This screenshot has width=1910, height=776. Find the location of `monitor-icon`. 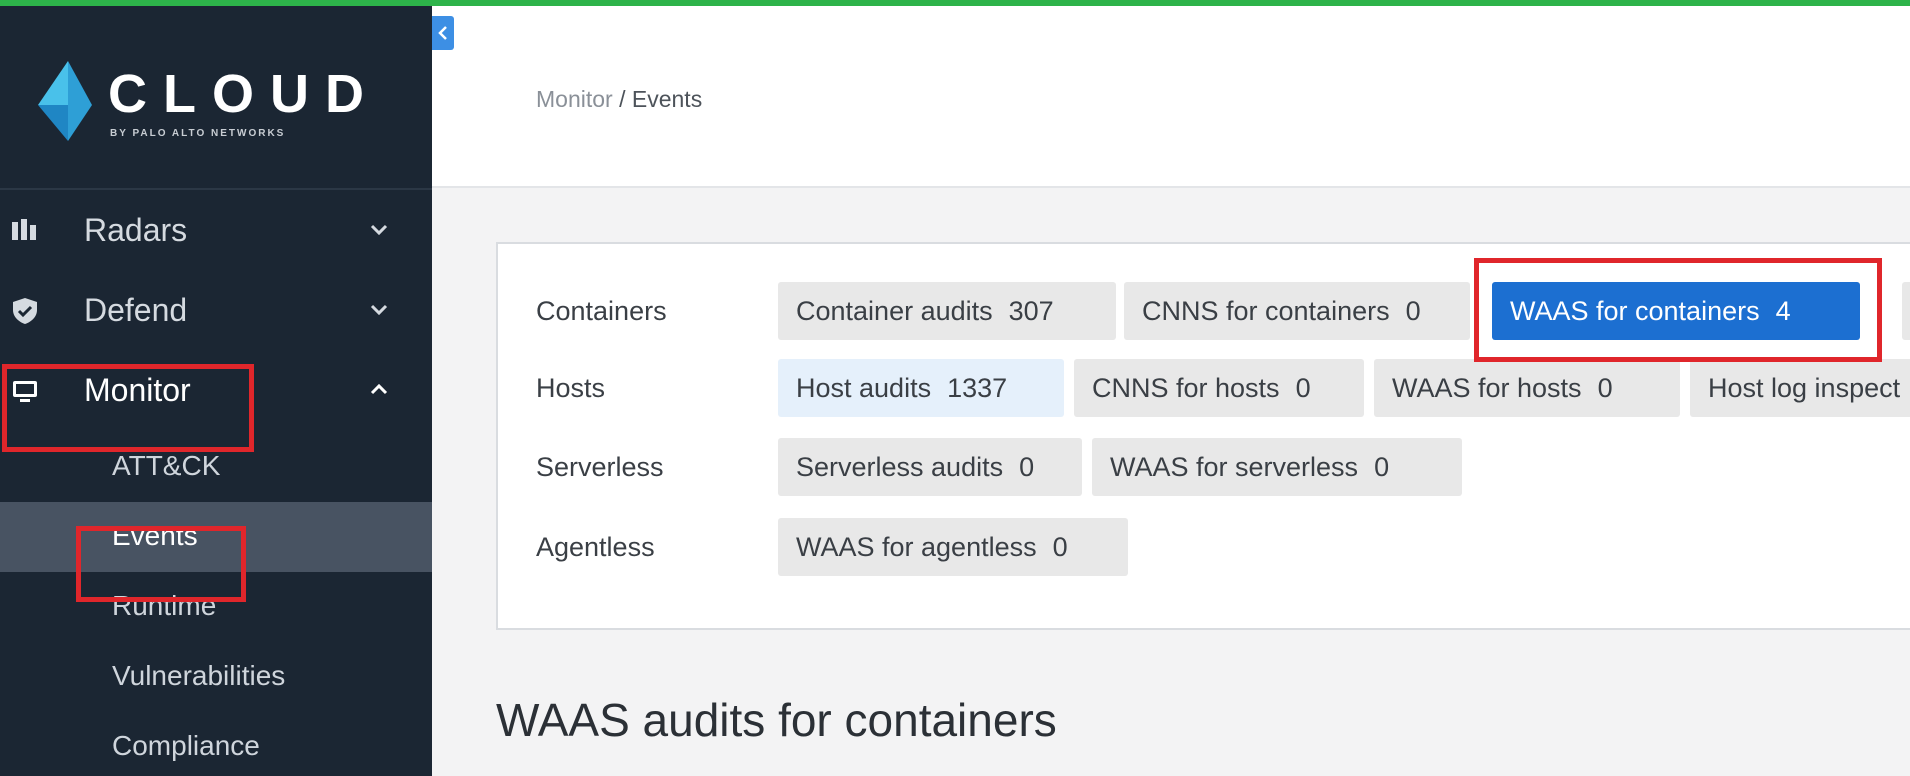

monitor-icon is located at coordinates (25, 391).